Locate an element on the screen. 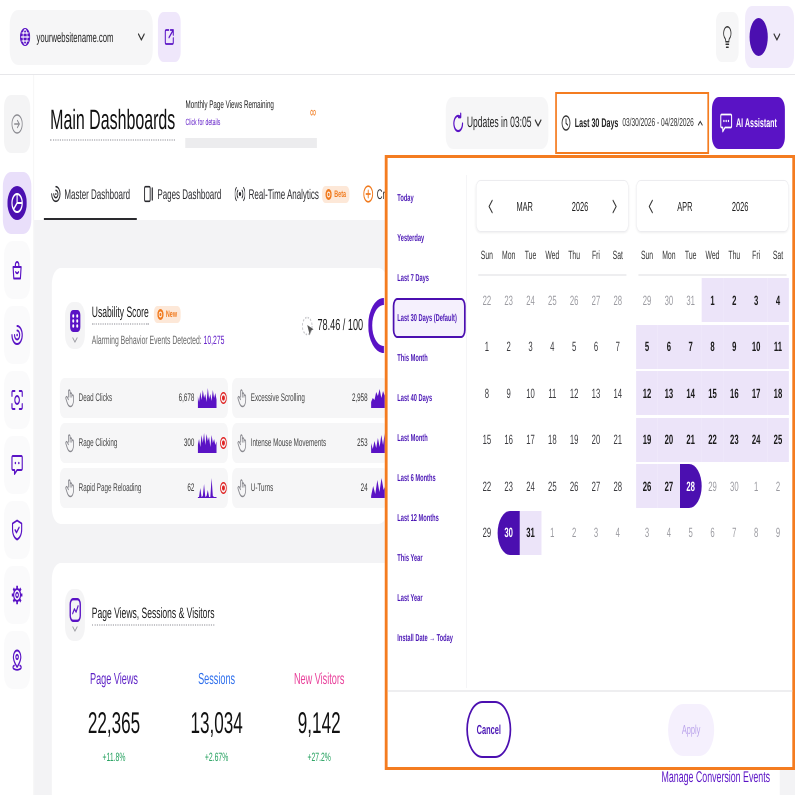 The image size is (795, 795). tab: Pages Dashboard is located at coordinates (182, 195).